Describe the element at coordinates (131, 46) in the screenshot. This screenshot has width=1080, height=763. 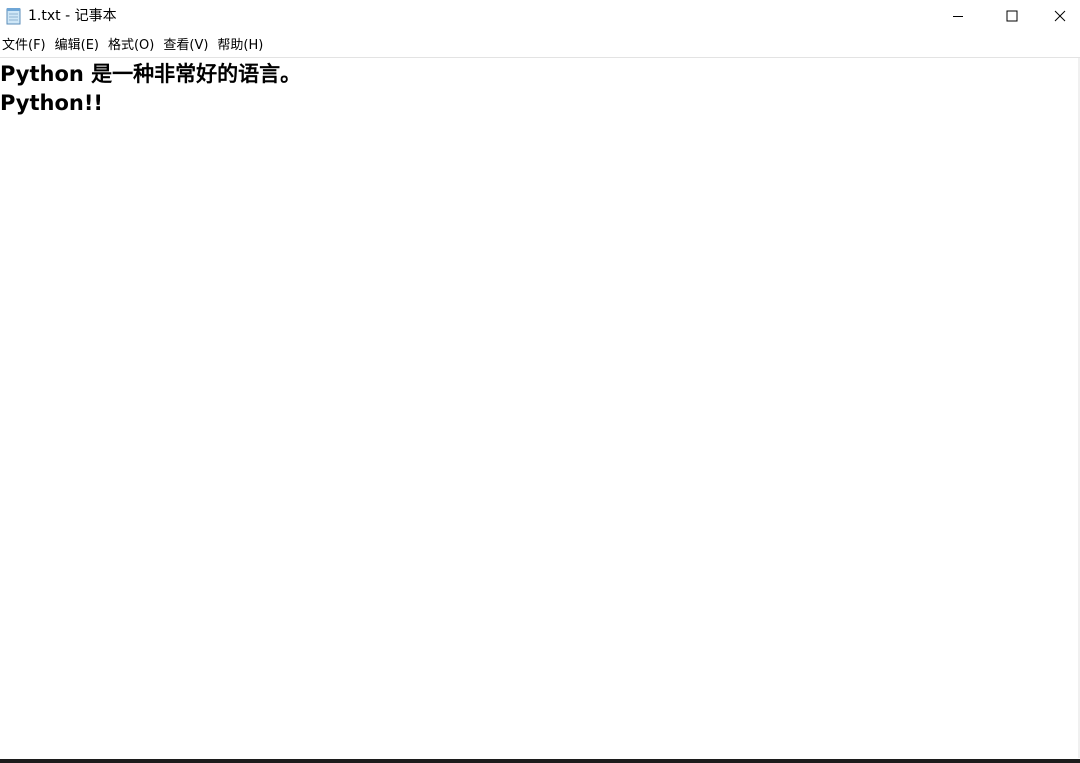
I see `menu-format: 格式(O)` at that location.